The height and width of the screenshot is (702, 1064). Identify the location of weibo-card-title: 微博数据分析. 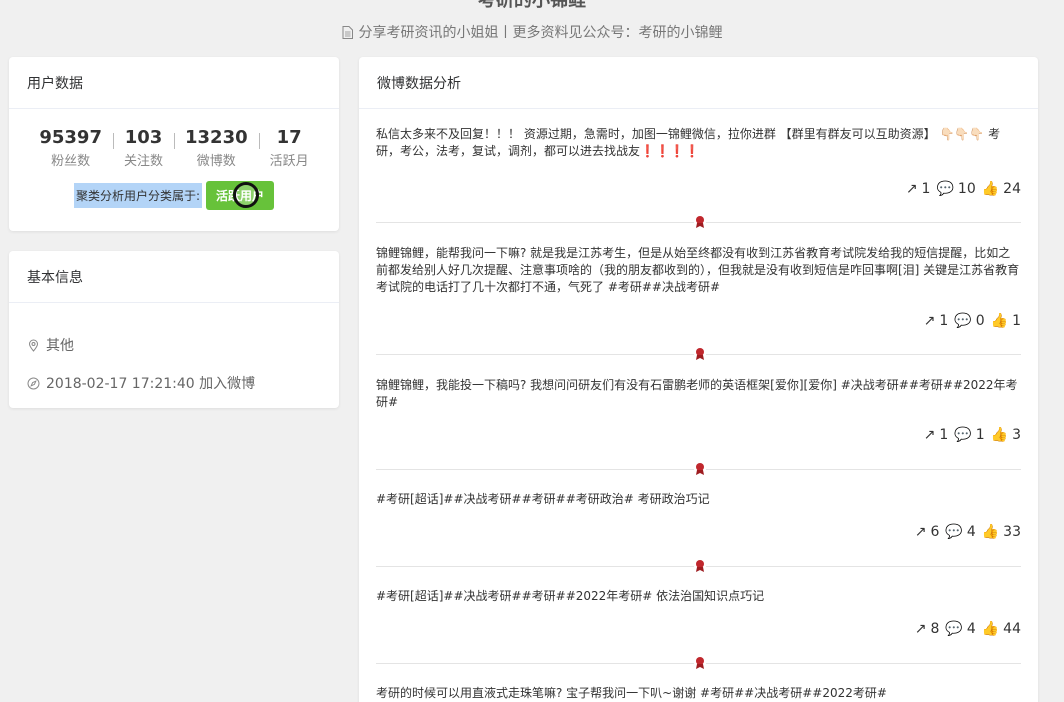
(698, 83).